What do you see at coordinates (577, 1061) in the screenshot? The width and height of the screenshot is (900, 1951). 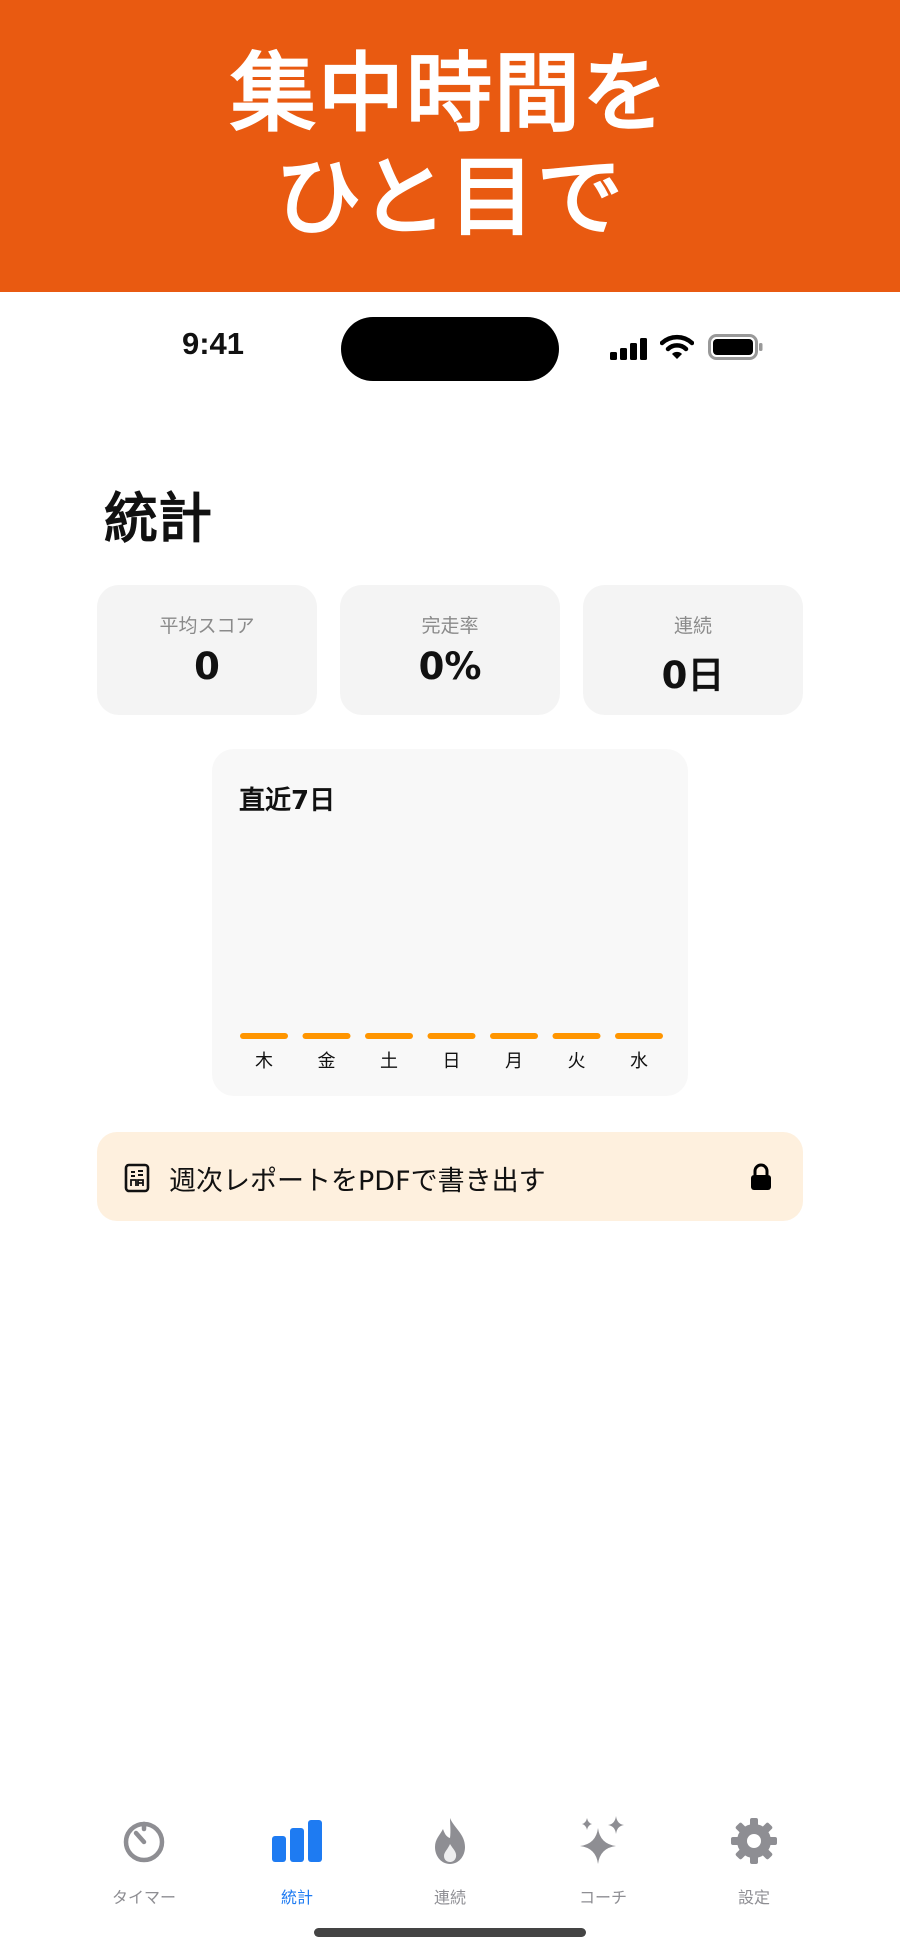 I see `chart-day-label: 火` at bounding box center [577, 1061].